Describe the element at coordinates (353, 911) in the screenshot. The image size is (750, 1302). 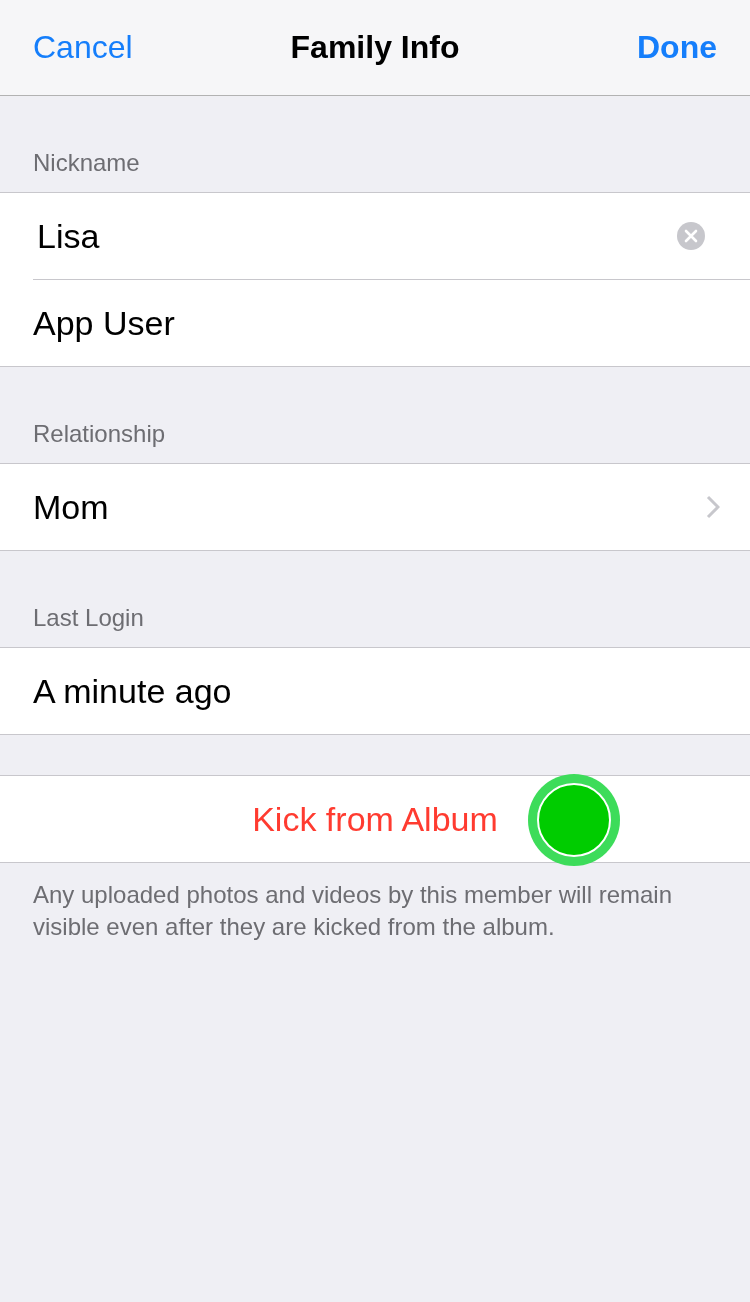
I see `footnote: Any uploaded photos and videos by this member will remain visible even after they are kicked from the album.` at that location.